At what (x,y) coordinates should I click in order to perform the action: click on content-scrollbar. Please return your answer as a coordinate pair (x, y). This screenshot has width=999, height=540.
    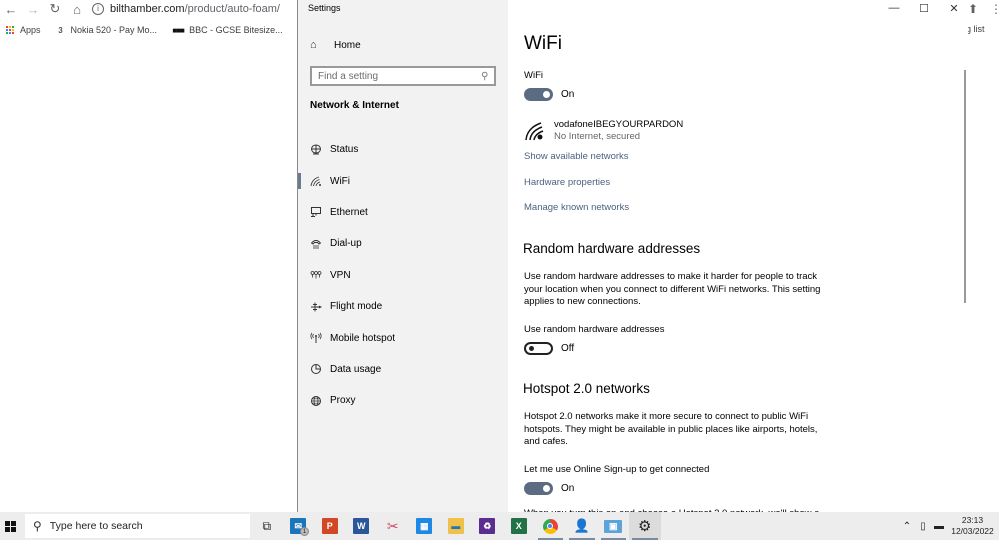
    Looking at the image, I should click on (965, 186).